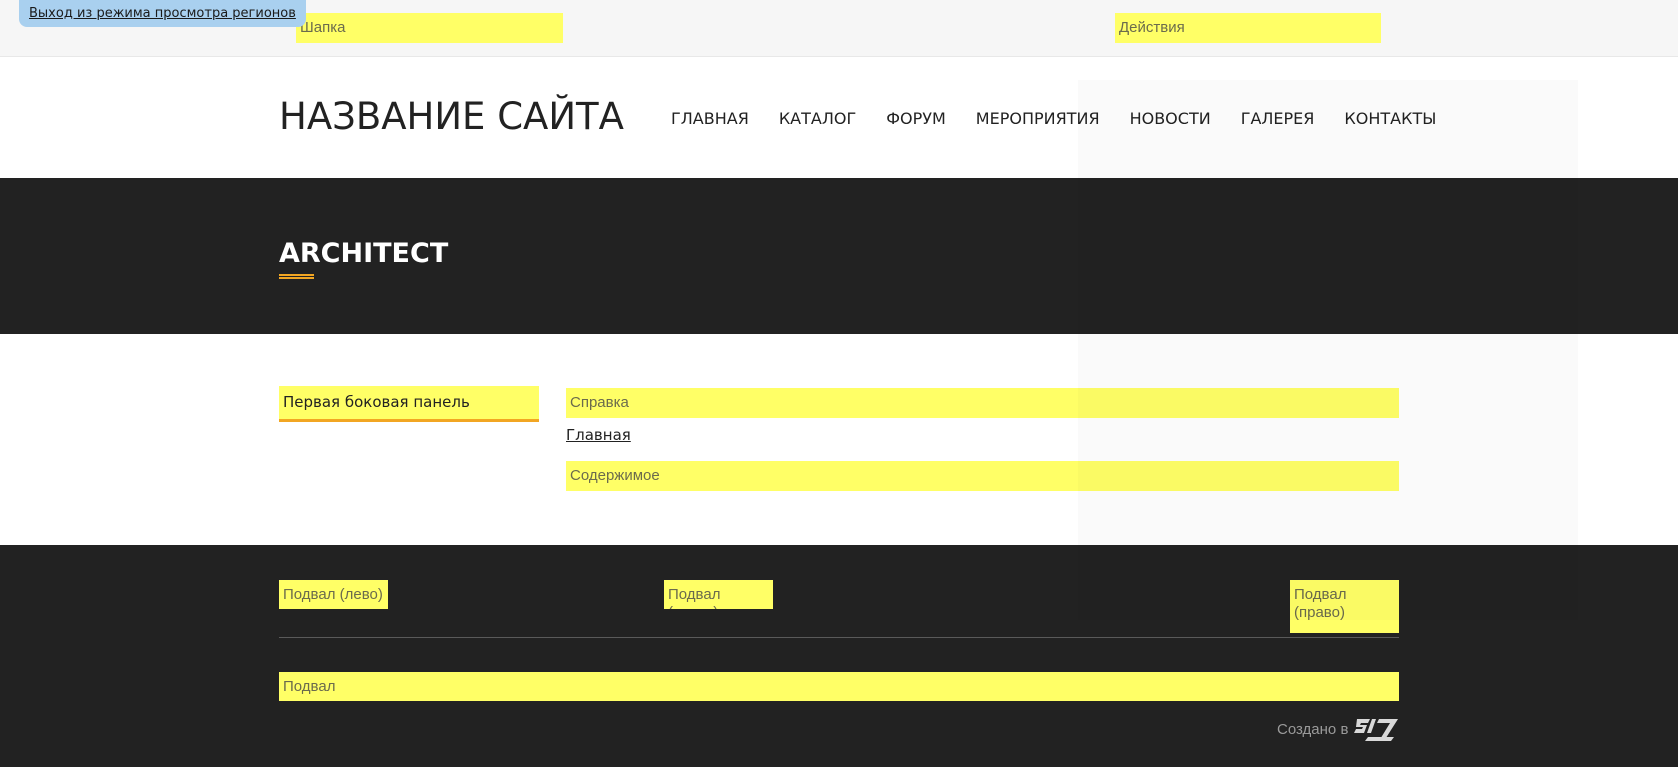 The height and width of the screenshot is (767, 1678). Describe the element at coordinates (1248, 28) in the screenshot. I see `region-actions: Действия` at that location.